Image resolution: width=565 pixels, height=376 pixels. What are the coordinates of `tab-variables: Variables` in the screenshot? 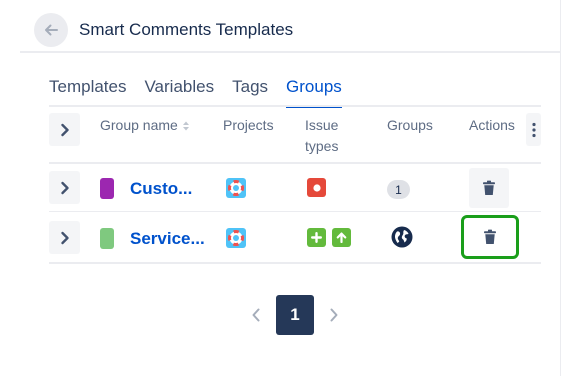 It's located at (179, 92).